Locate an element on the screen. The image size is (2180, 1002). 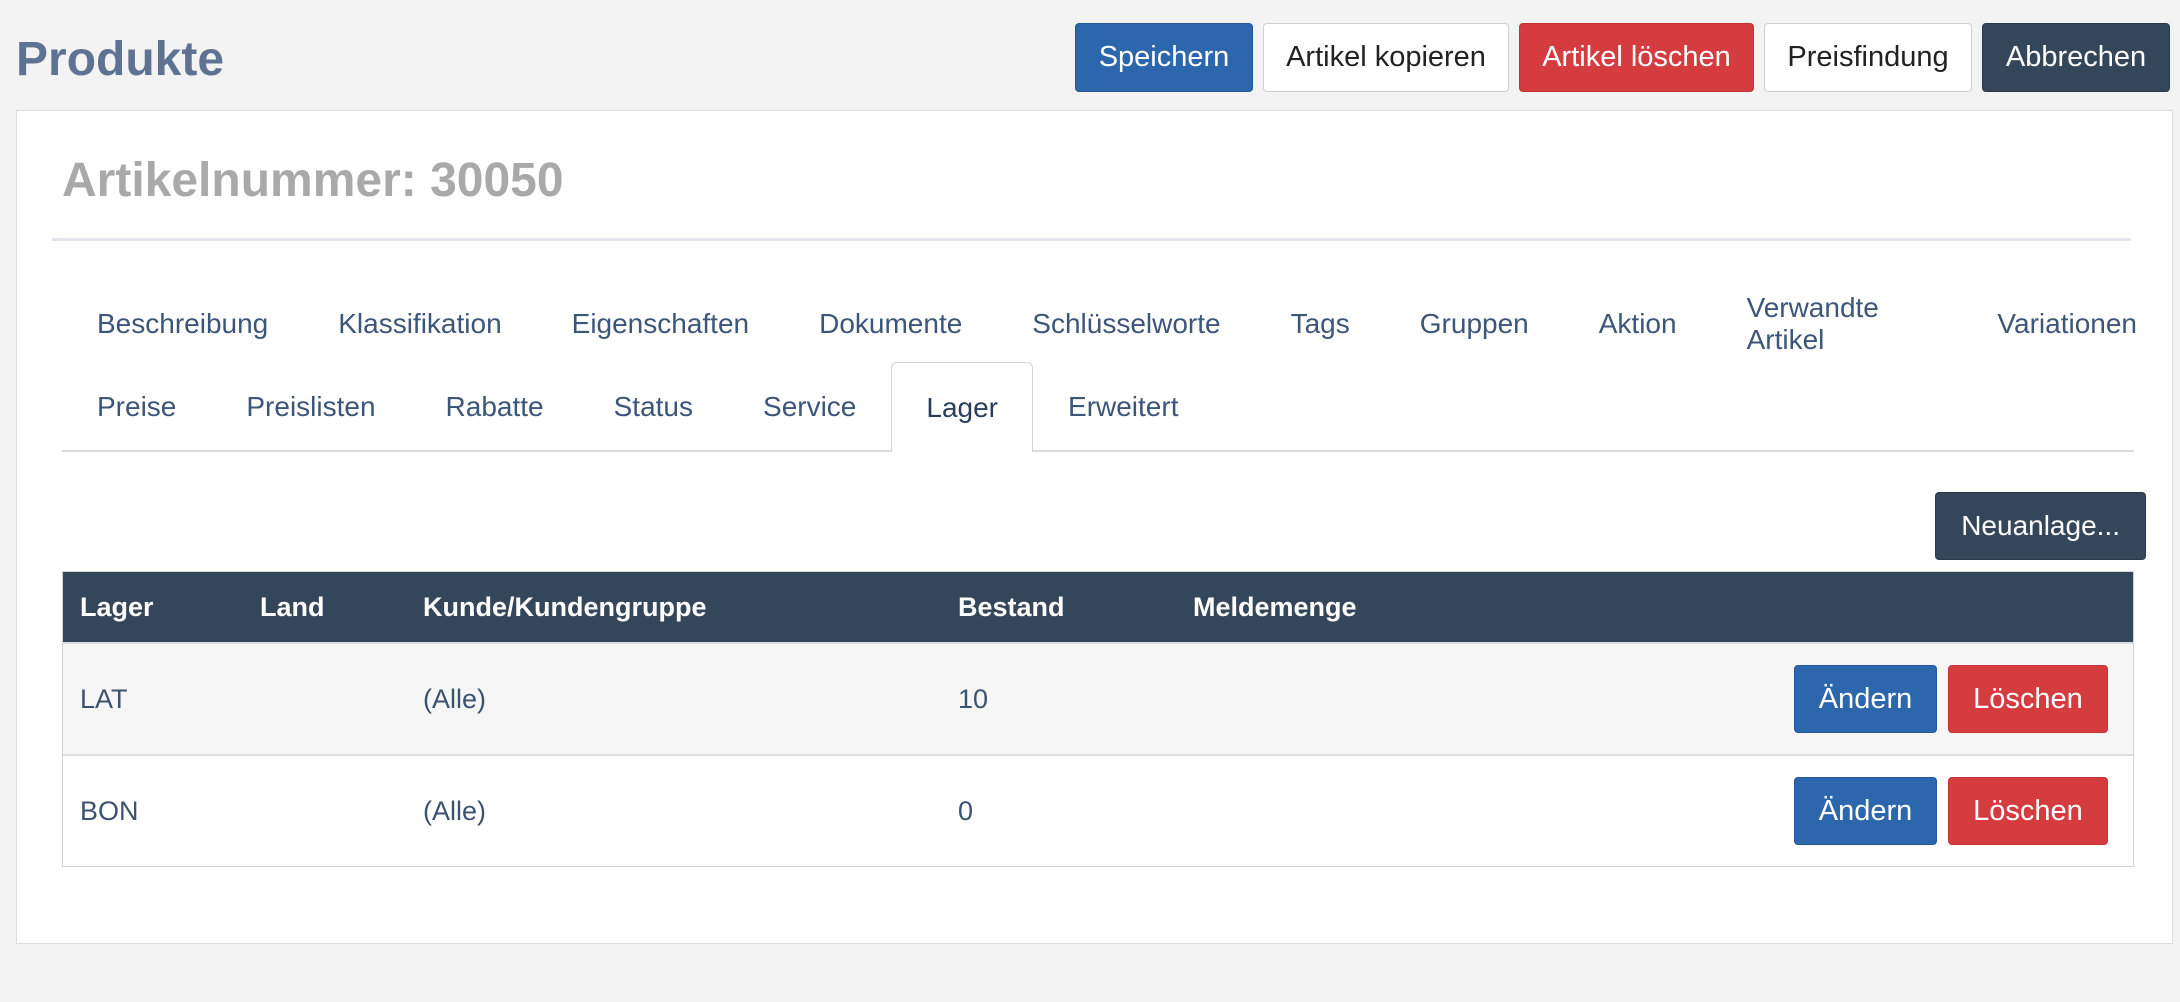
save-button: Speichern is located at coordinates (1164, 57).